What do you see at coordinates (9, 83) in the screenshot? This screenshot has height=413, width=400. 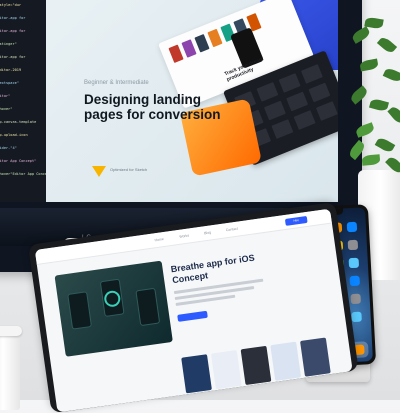 I see `code-line: "#textspace"` at bounding box center [9, 83].